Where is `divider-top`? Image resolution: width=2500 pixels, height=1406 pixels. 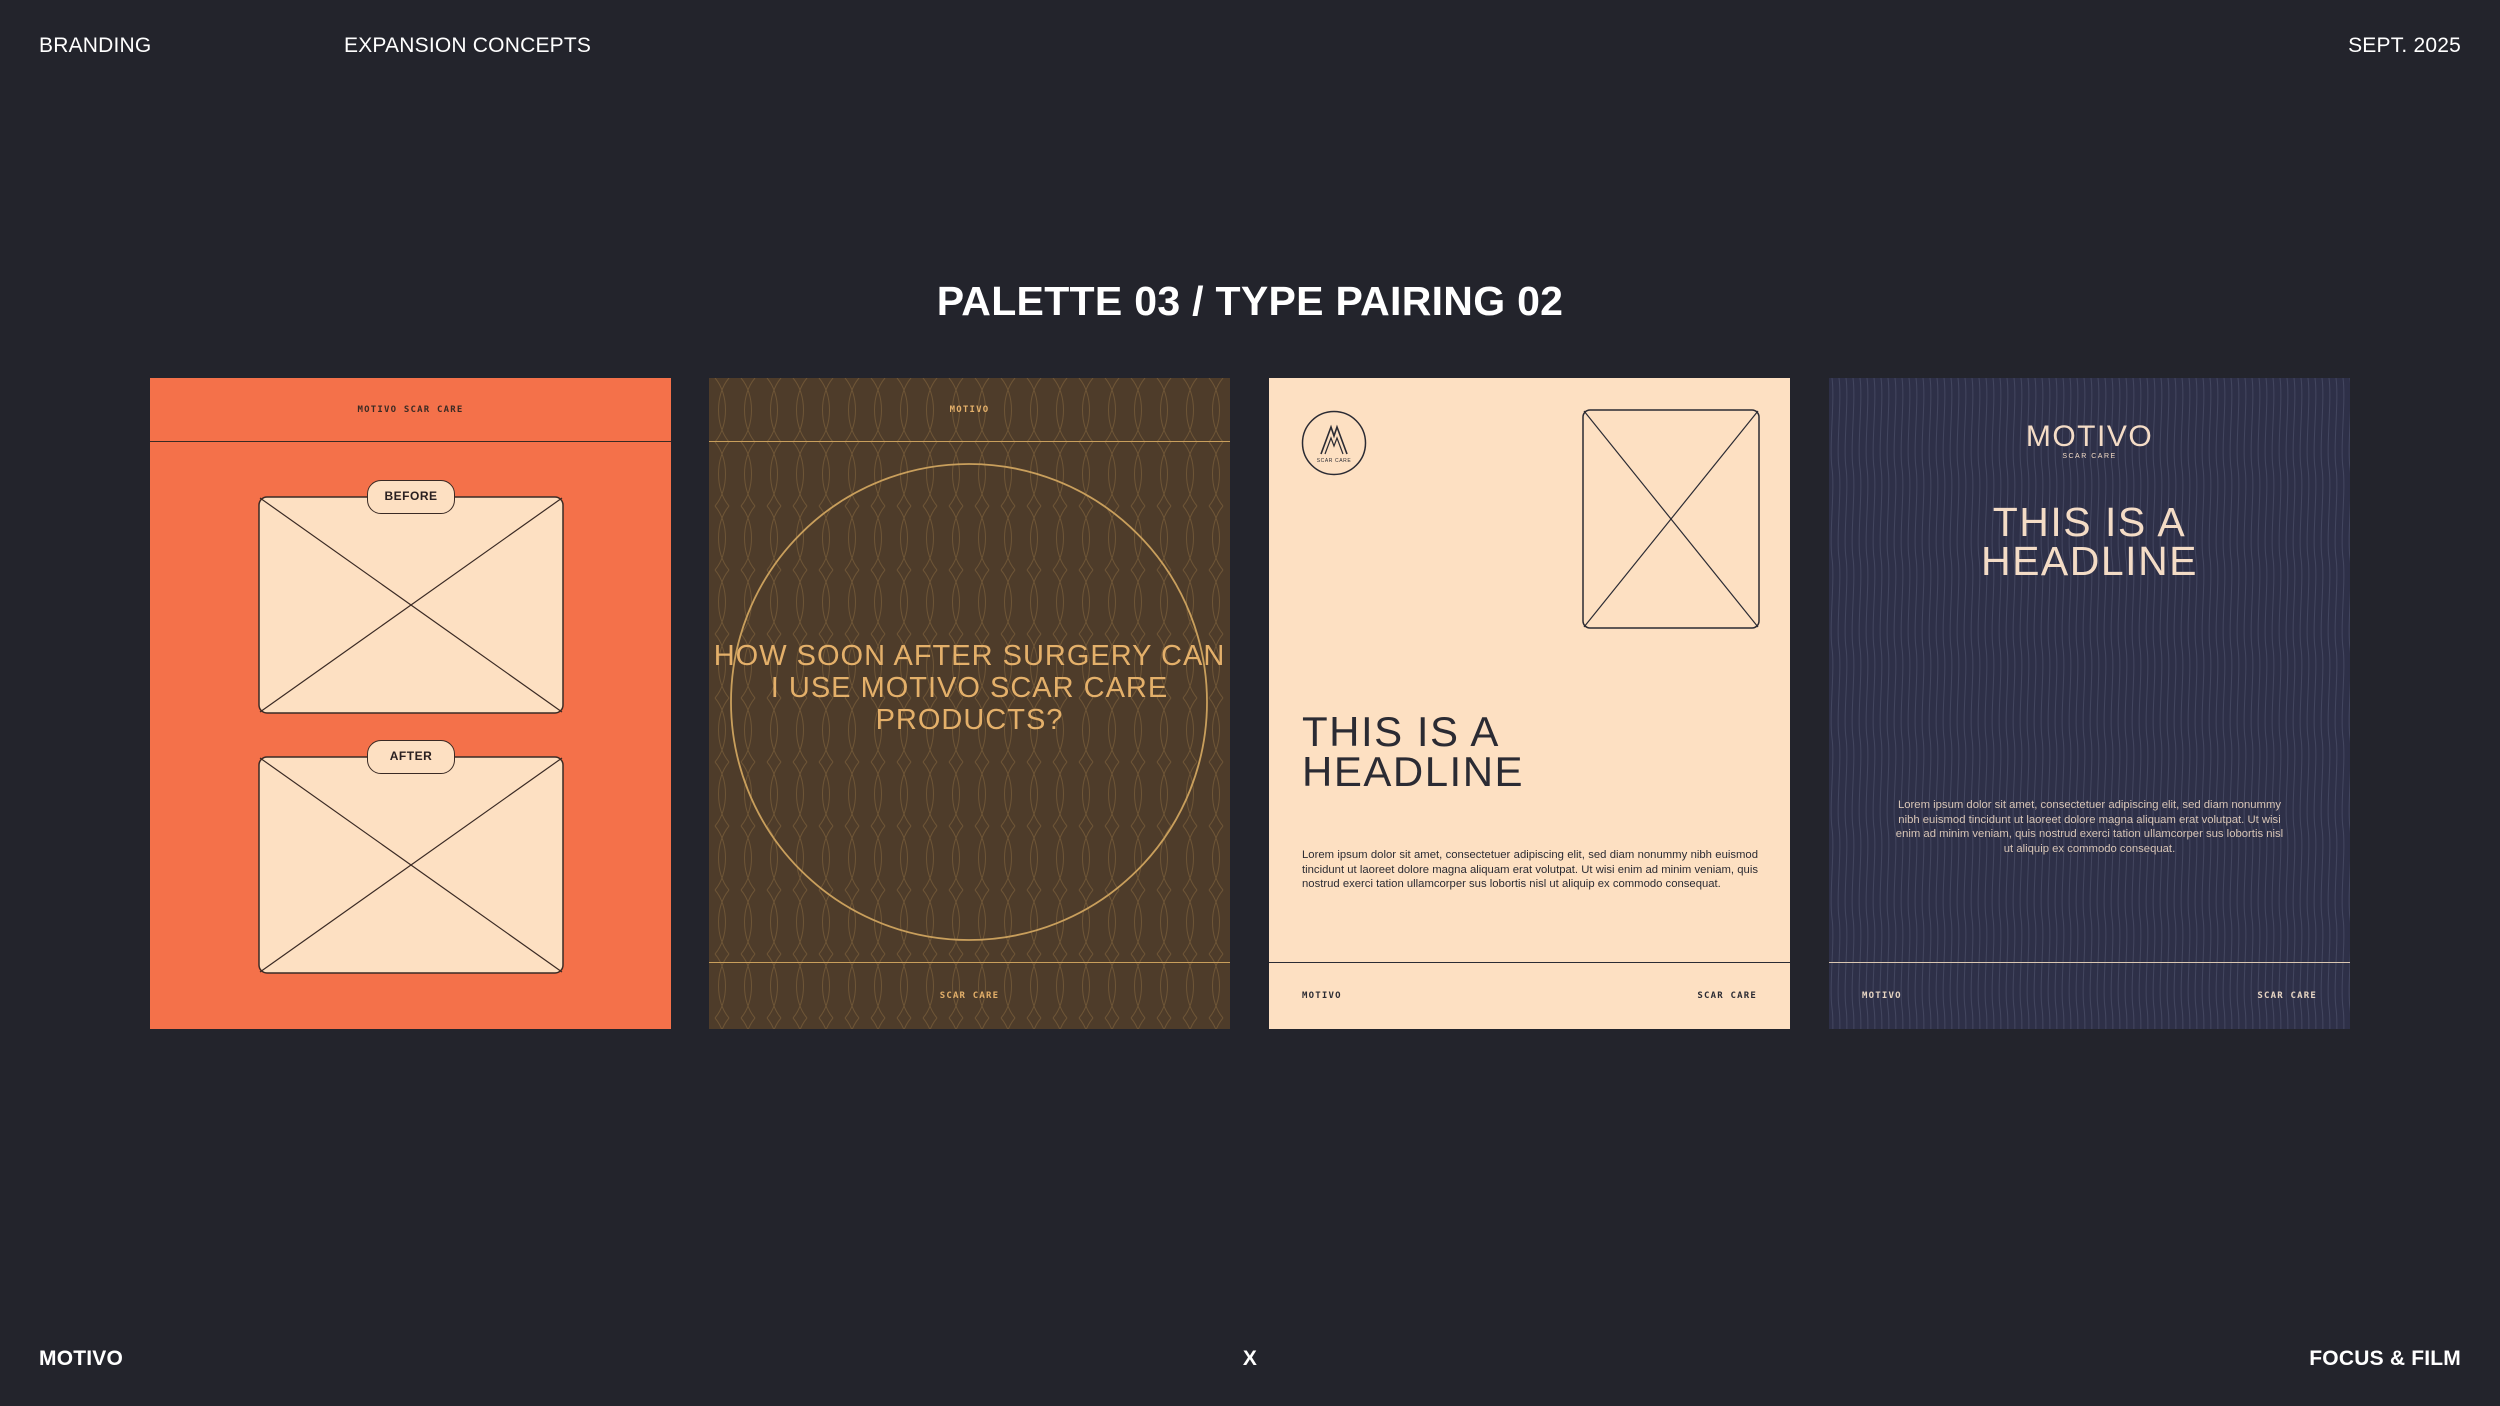
divider-top is located at coordinates (969, 441).